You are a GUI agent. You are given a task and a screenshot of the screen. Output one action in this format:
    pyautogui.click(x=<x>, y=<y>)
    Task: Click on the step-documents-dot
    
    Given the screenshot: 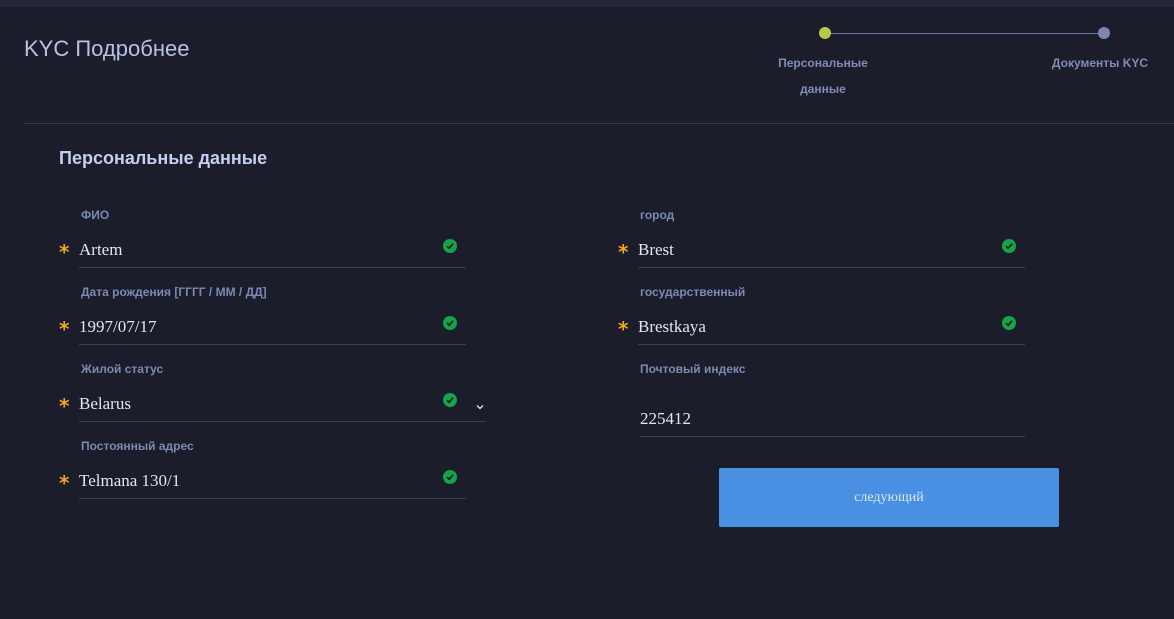 What is the action you would take?
    pyautogui.click(x=1104, y=33)
    